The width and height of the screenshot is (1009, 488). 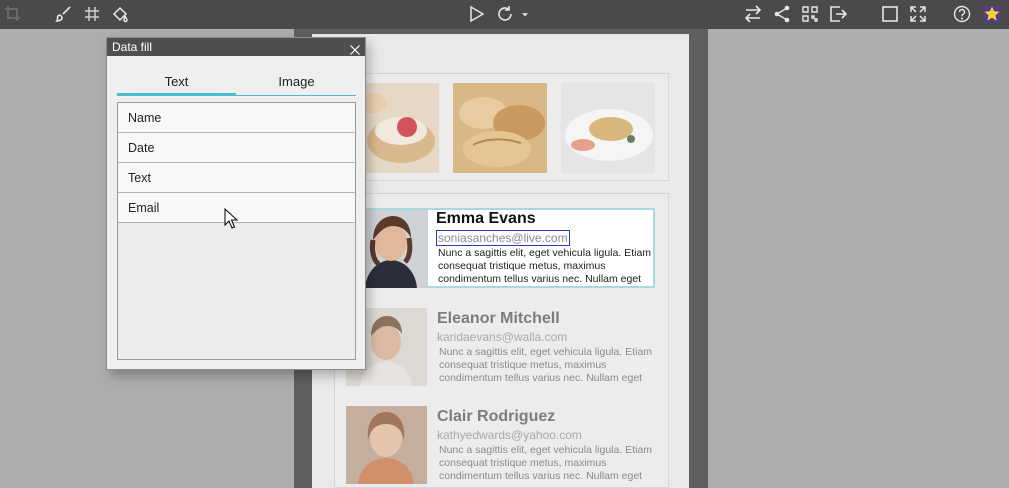 What do you see at coordinates (509, 435) in the screenshot?
I see `person-email: kathyedwards@yahoo.com` at bounding box center [509, 435].